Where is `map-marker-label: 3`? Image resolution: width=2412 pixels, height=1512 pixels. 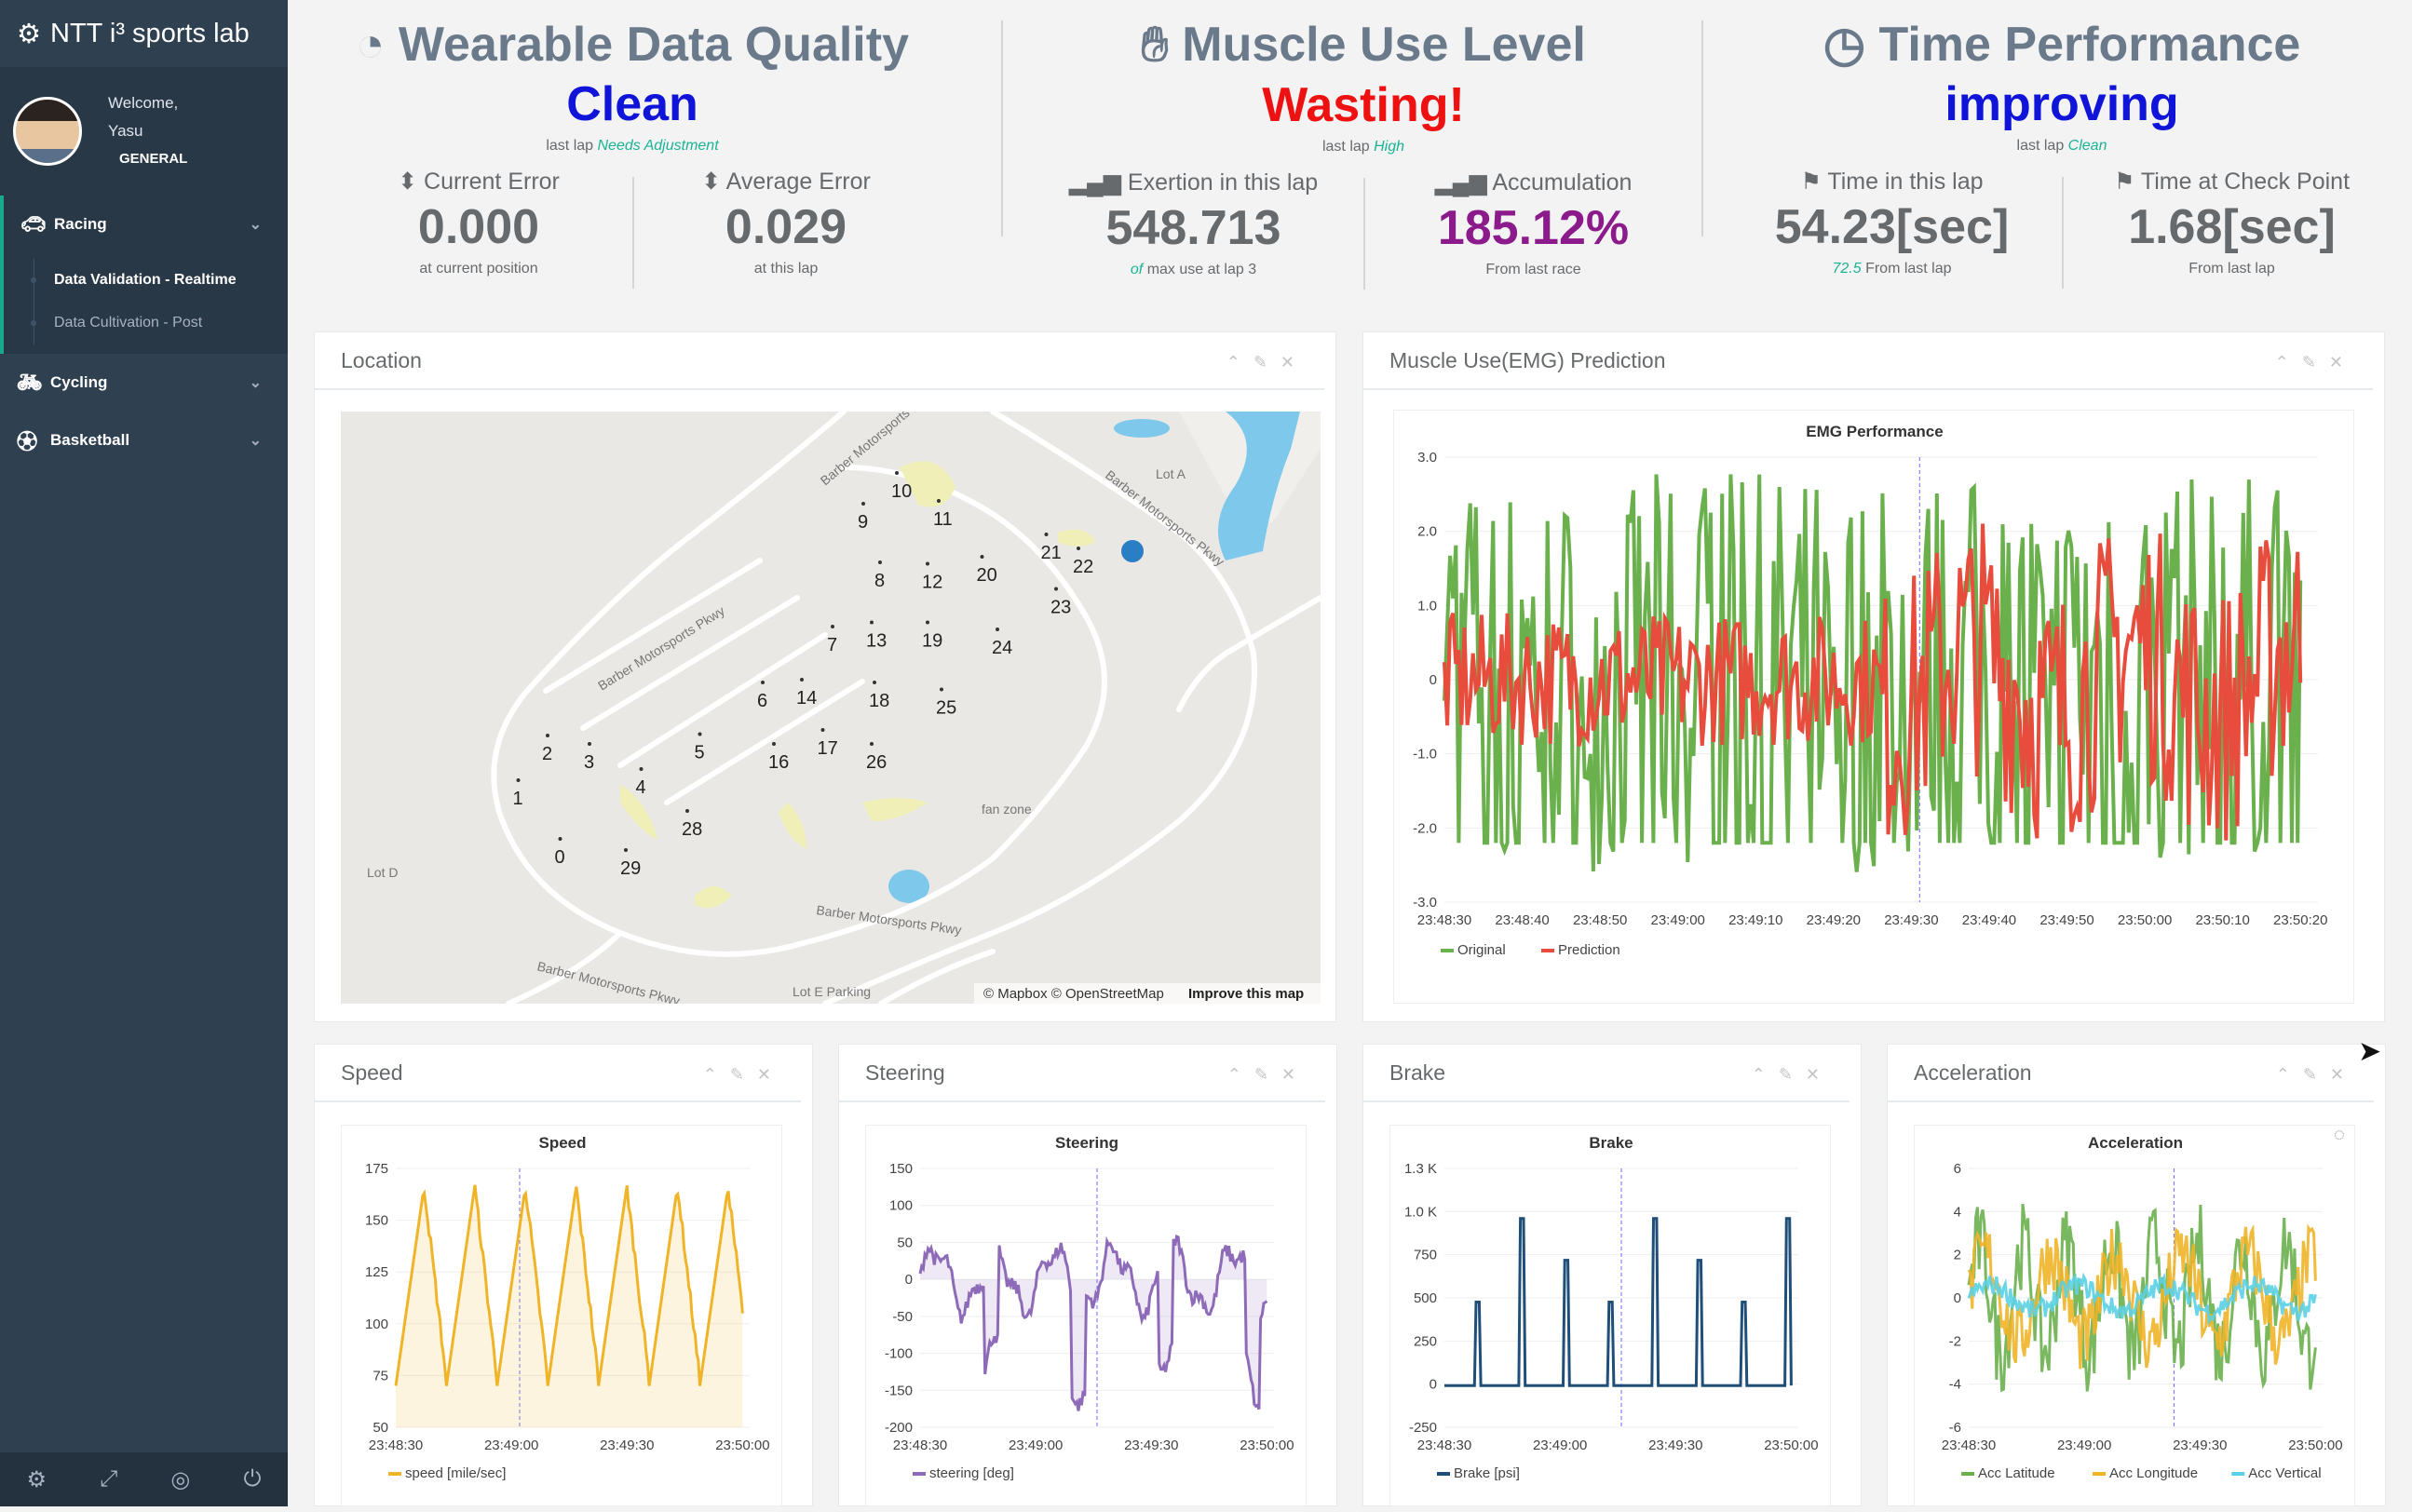 map-marker-label: 3 is located at coordinates (589, 762).